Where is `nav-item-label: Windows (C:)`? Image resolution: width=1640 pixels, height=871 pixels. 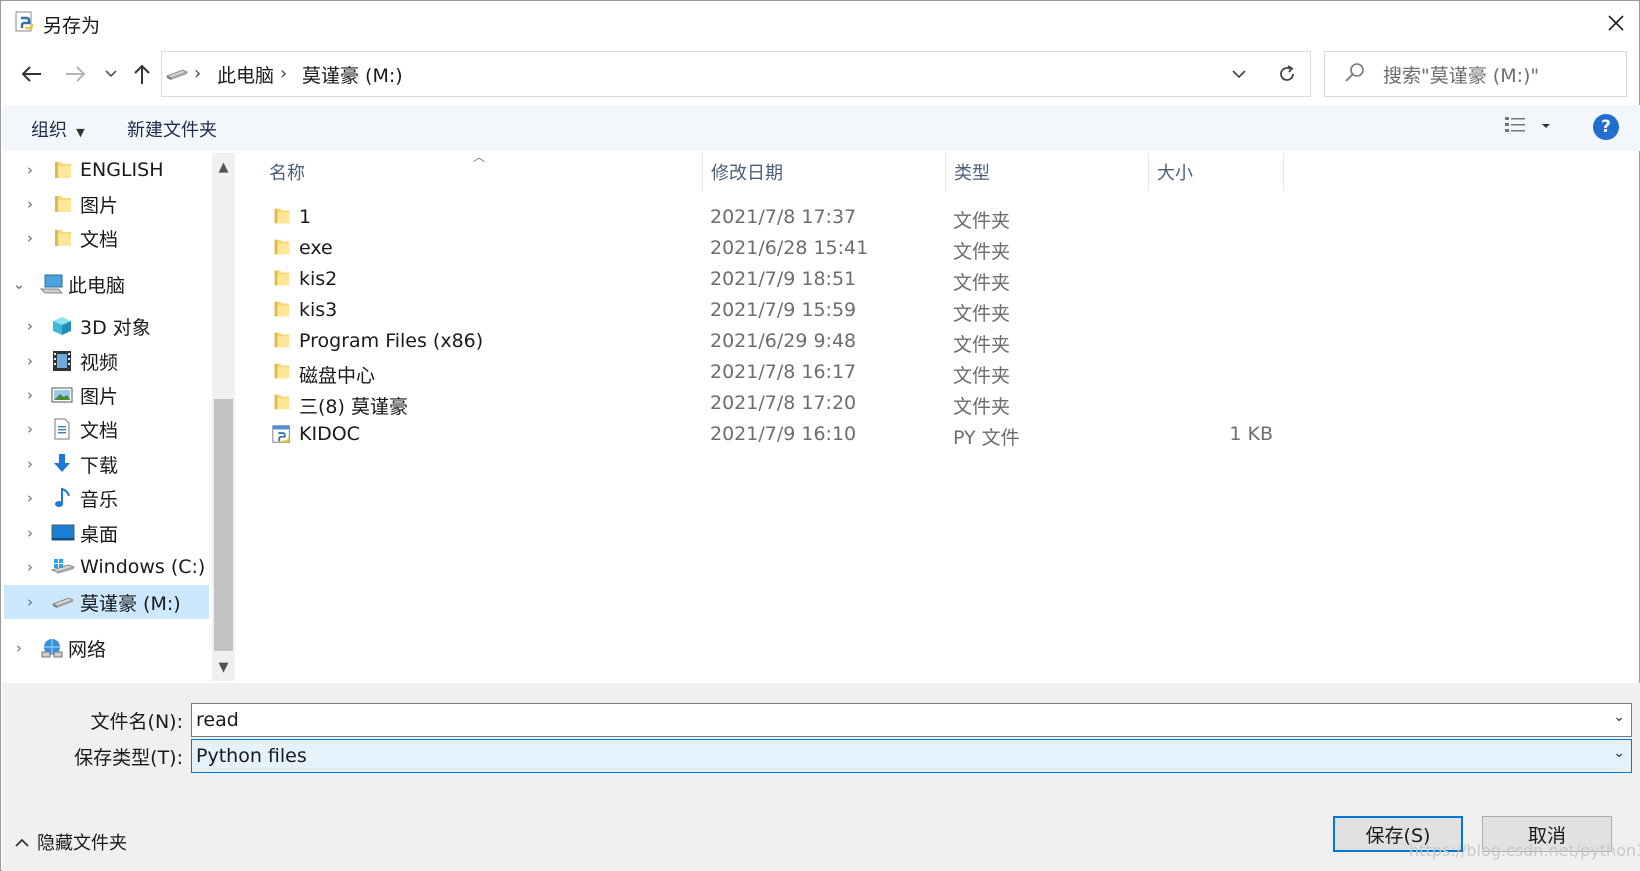 nav-item-label: Windows (C:) is located at coordinates (143, 567).